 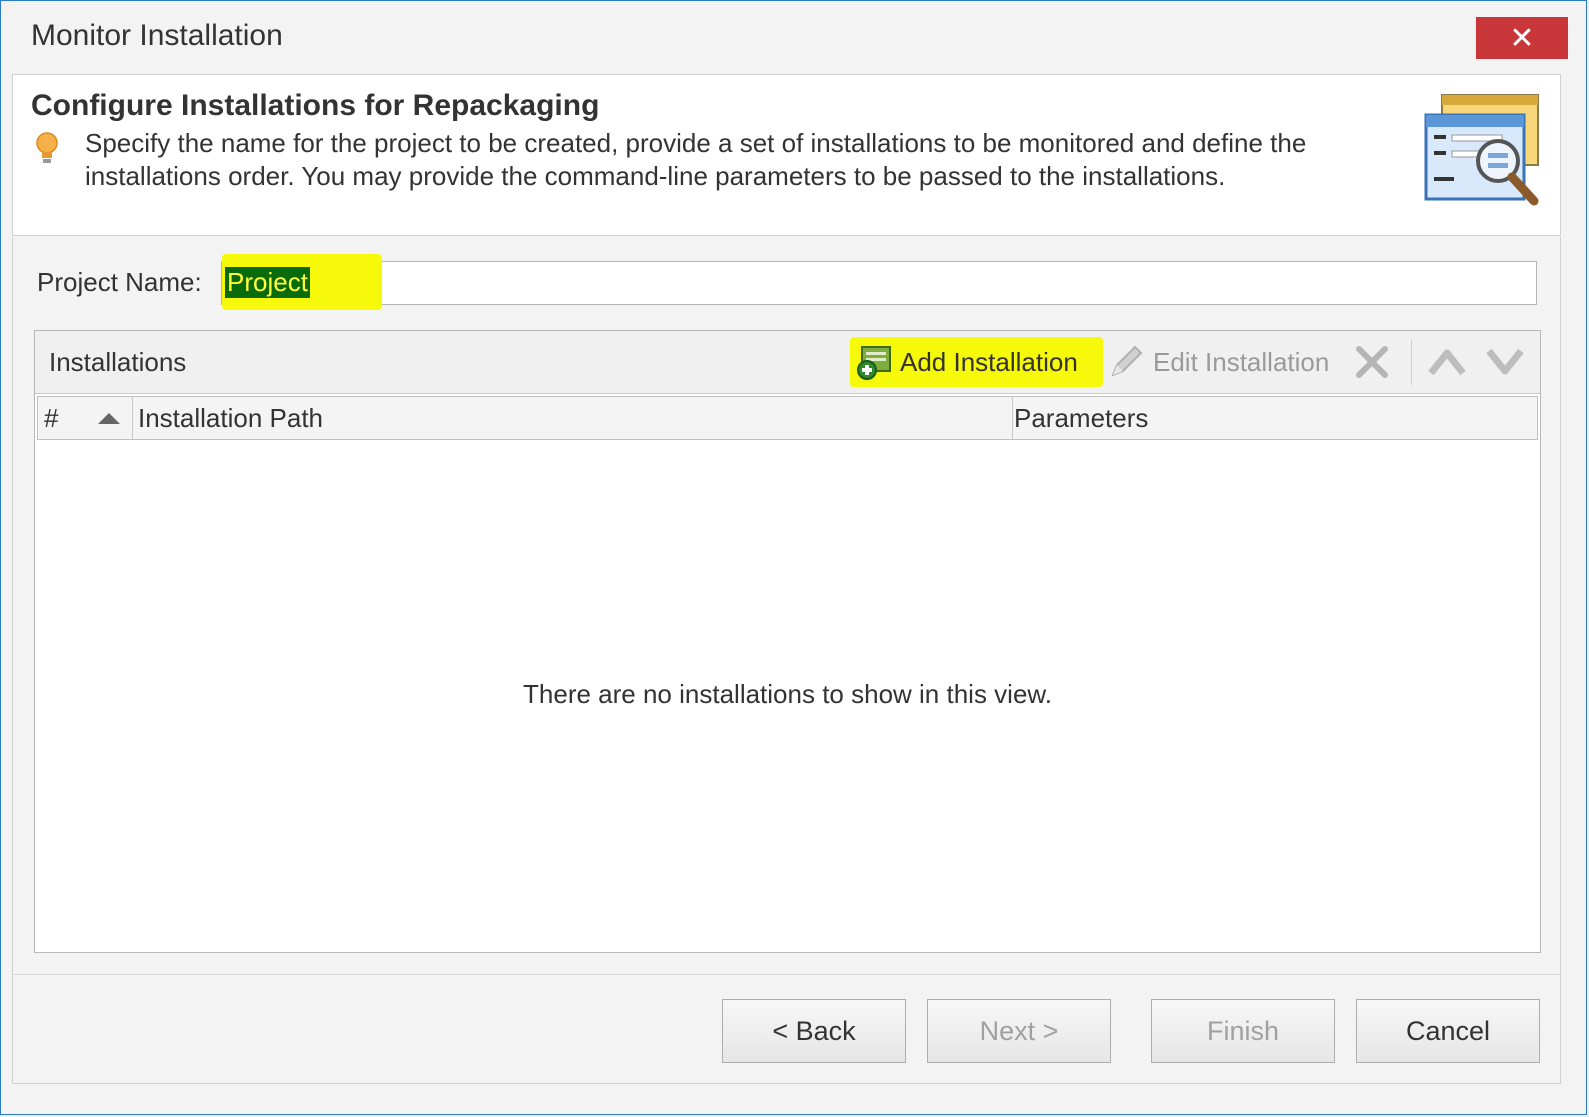 I want to click on finish-button: Finish, so click(x=1243, y=1031).